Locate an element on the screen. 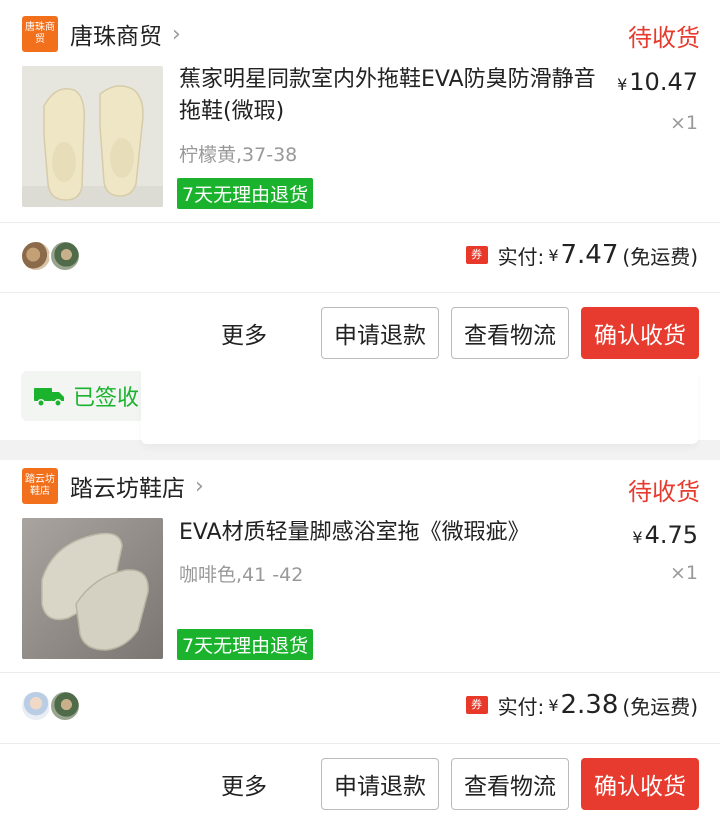 The height and width of the screenshot is (829, 720). product-price: ¥10.47 is located at coordinates (657, 82).